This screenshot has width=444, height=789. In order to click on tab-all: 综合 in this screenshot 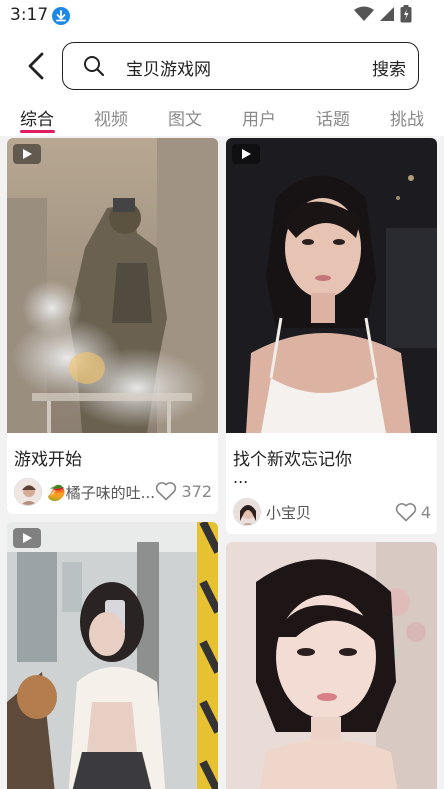, I will do `click(37, 117)`.